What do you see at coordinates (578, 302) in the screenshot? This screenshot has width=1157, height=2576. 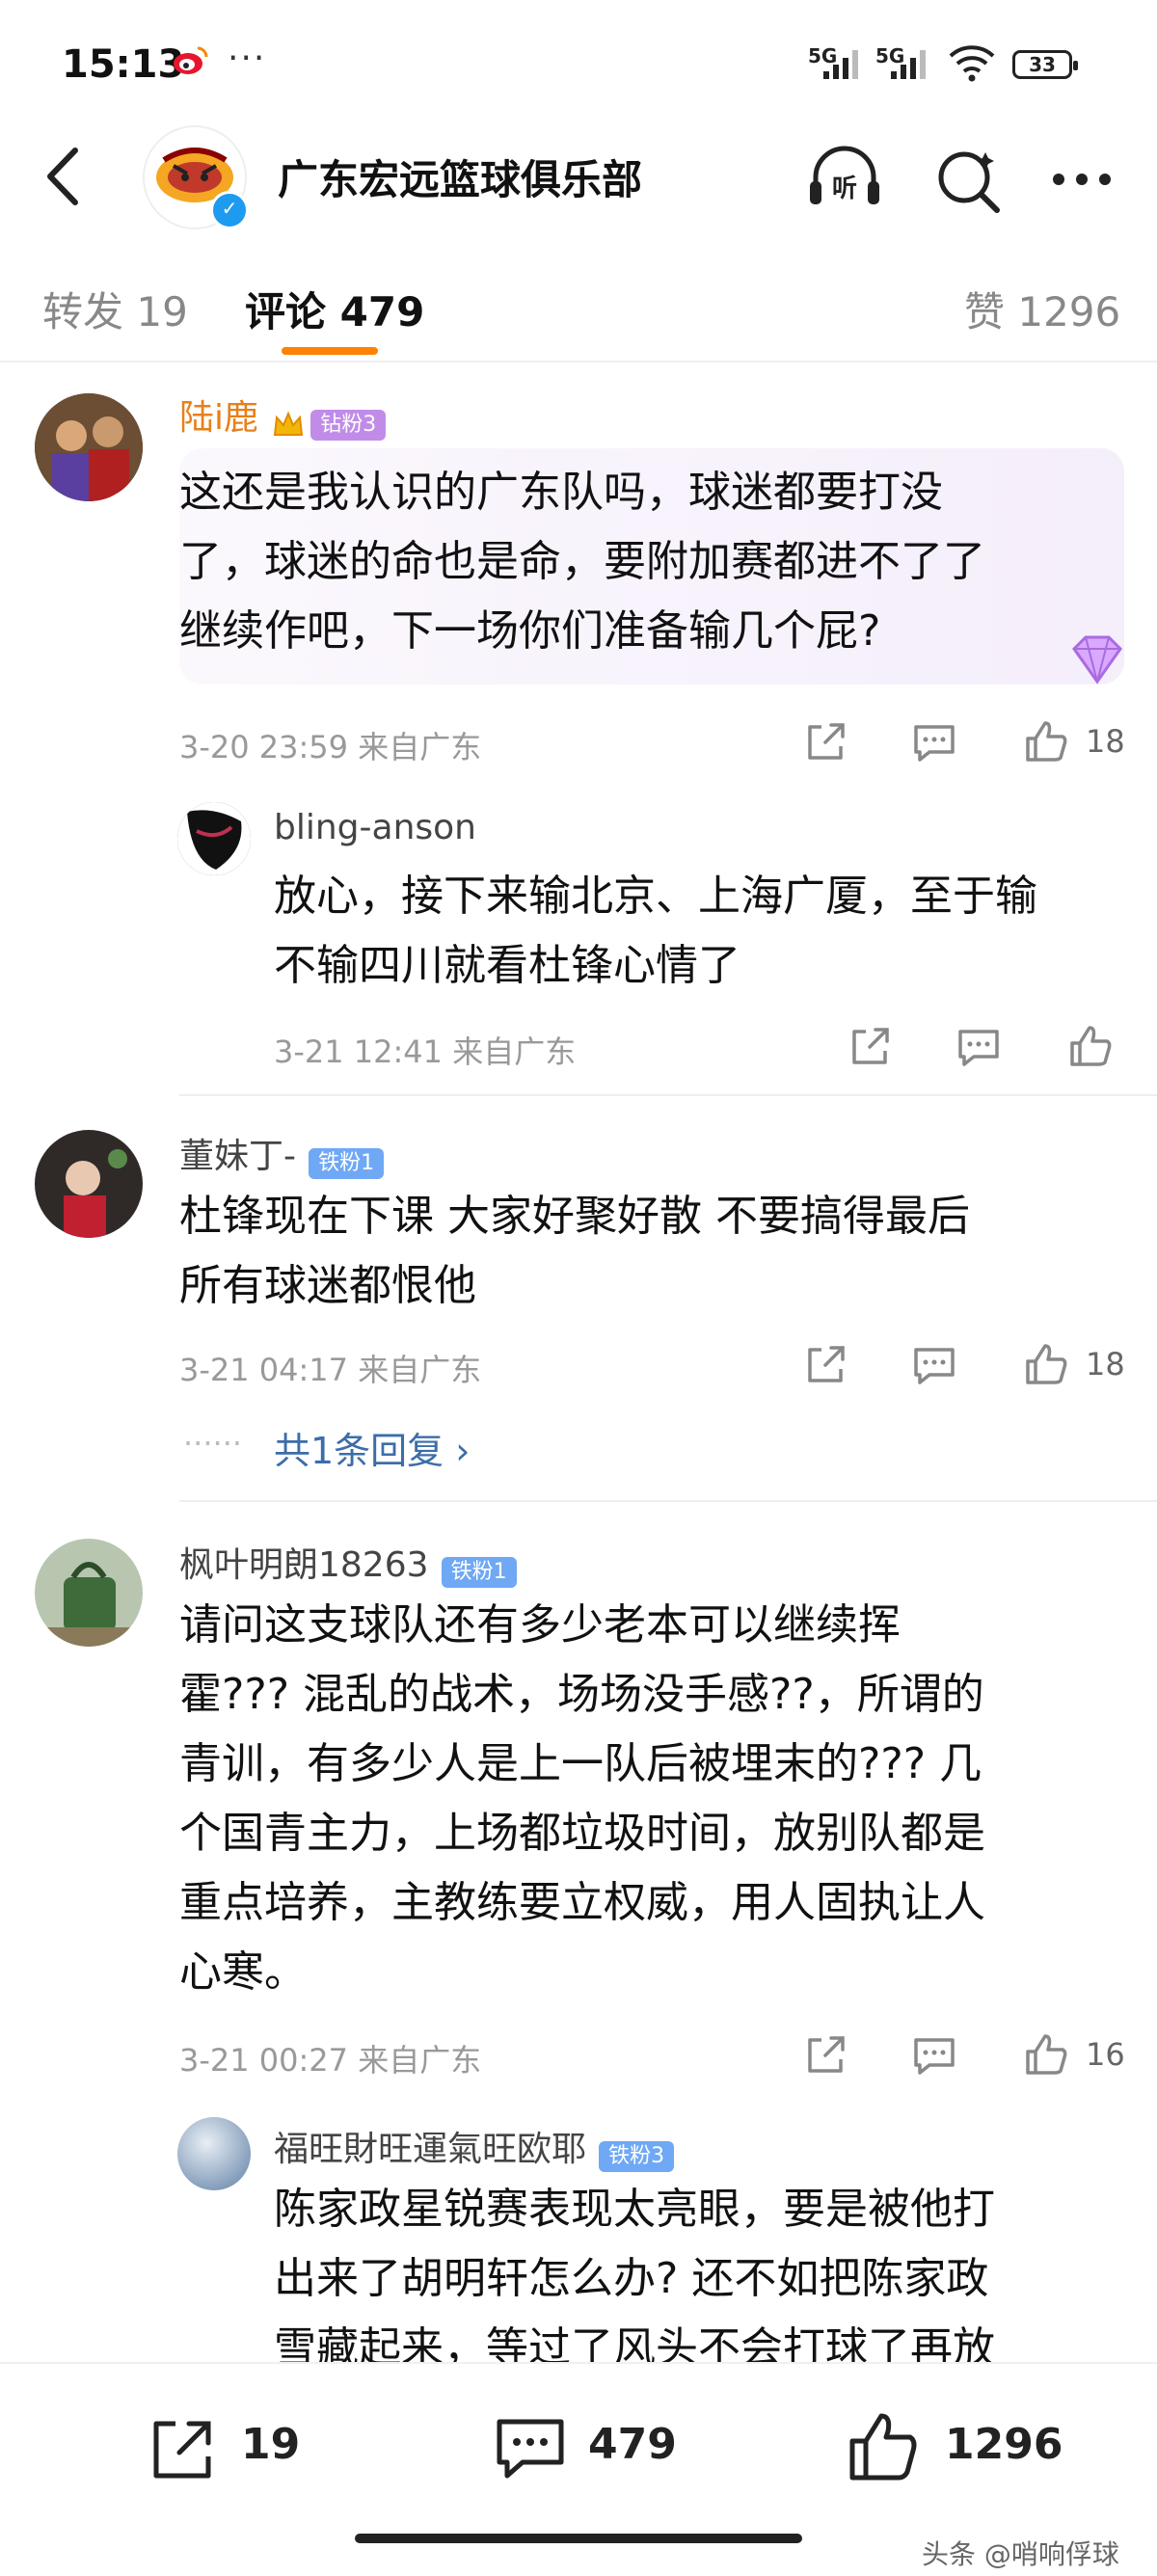 I see `tab-bar: 转发 19 评论 479 赞 1296` at bounding box center [578, 302].